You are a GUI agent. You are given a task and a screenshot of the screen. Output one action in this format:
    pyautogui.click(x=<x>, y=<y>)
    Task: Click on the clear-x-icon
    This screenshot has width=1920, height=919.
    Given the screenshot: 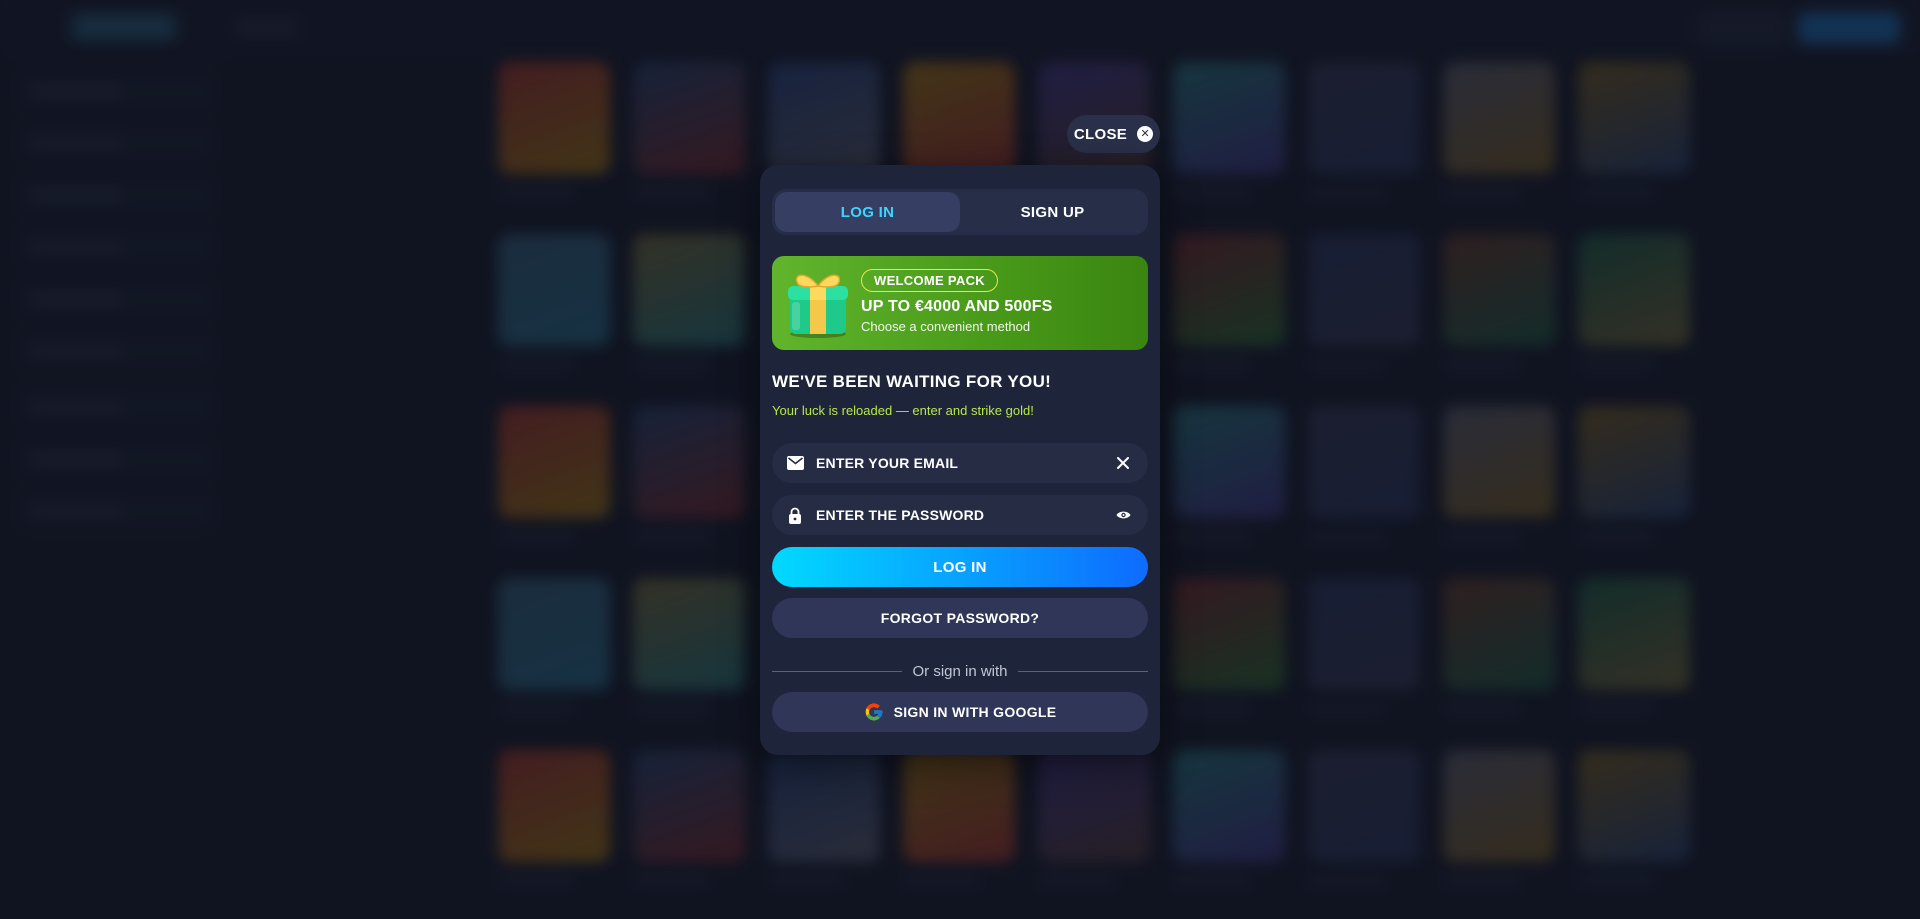 What is the action you would take?
    pyautogui.click(x=1123, y=463)
    